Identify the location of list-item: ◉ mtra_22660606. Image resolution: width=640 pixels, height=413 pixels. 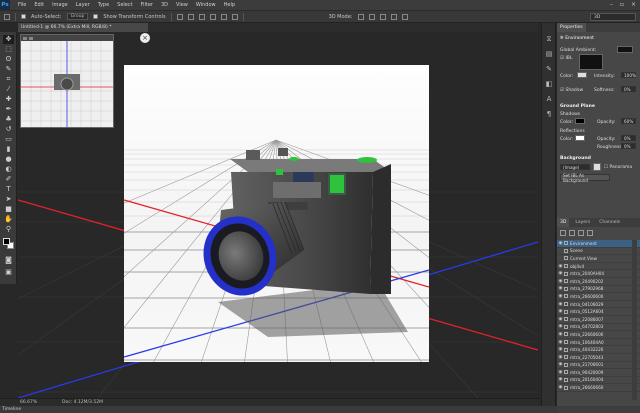
(598, 335).